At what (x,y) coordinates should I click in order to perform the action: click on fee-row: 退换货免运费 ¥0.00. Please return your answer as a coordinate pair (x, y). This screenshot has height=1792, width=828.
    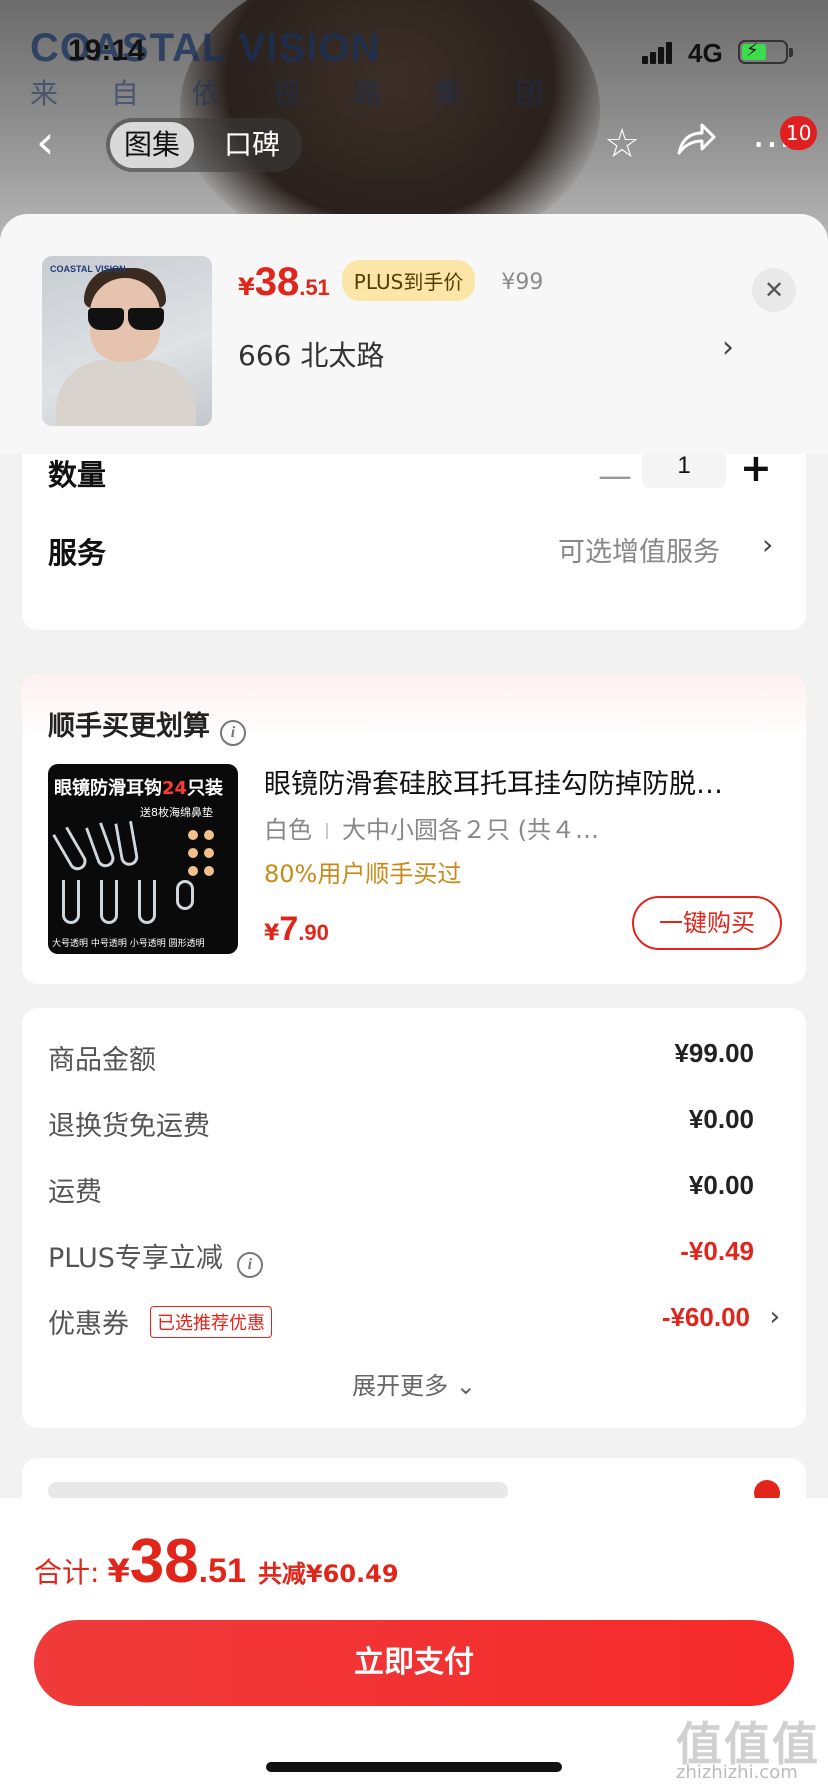
    Looking at the image, I should click on (414, 1121).